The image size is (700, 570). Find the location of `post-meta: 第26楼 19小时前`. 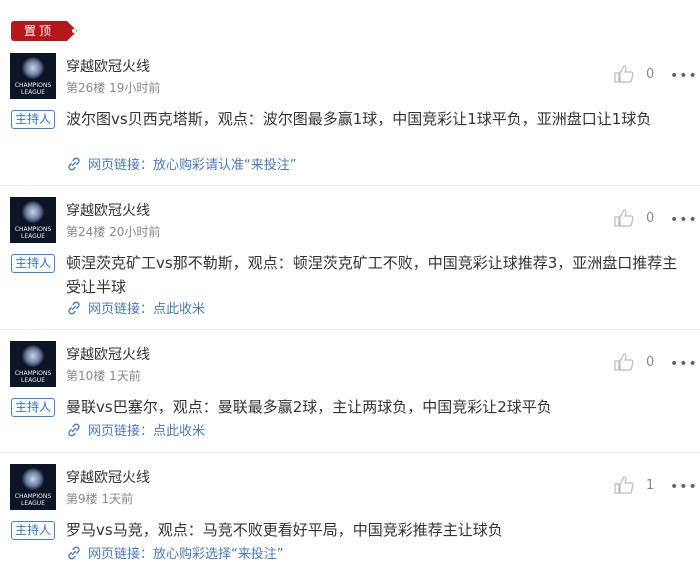

post-meta: 第26楼 19小时前 is located at coordinates (113, 88).